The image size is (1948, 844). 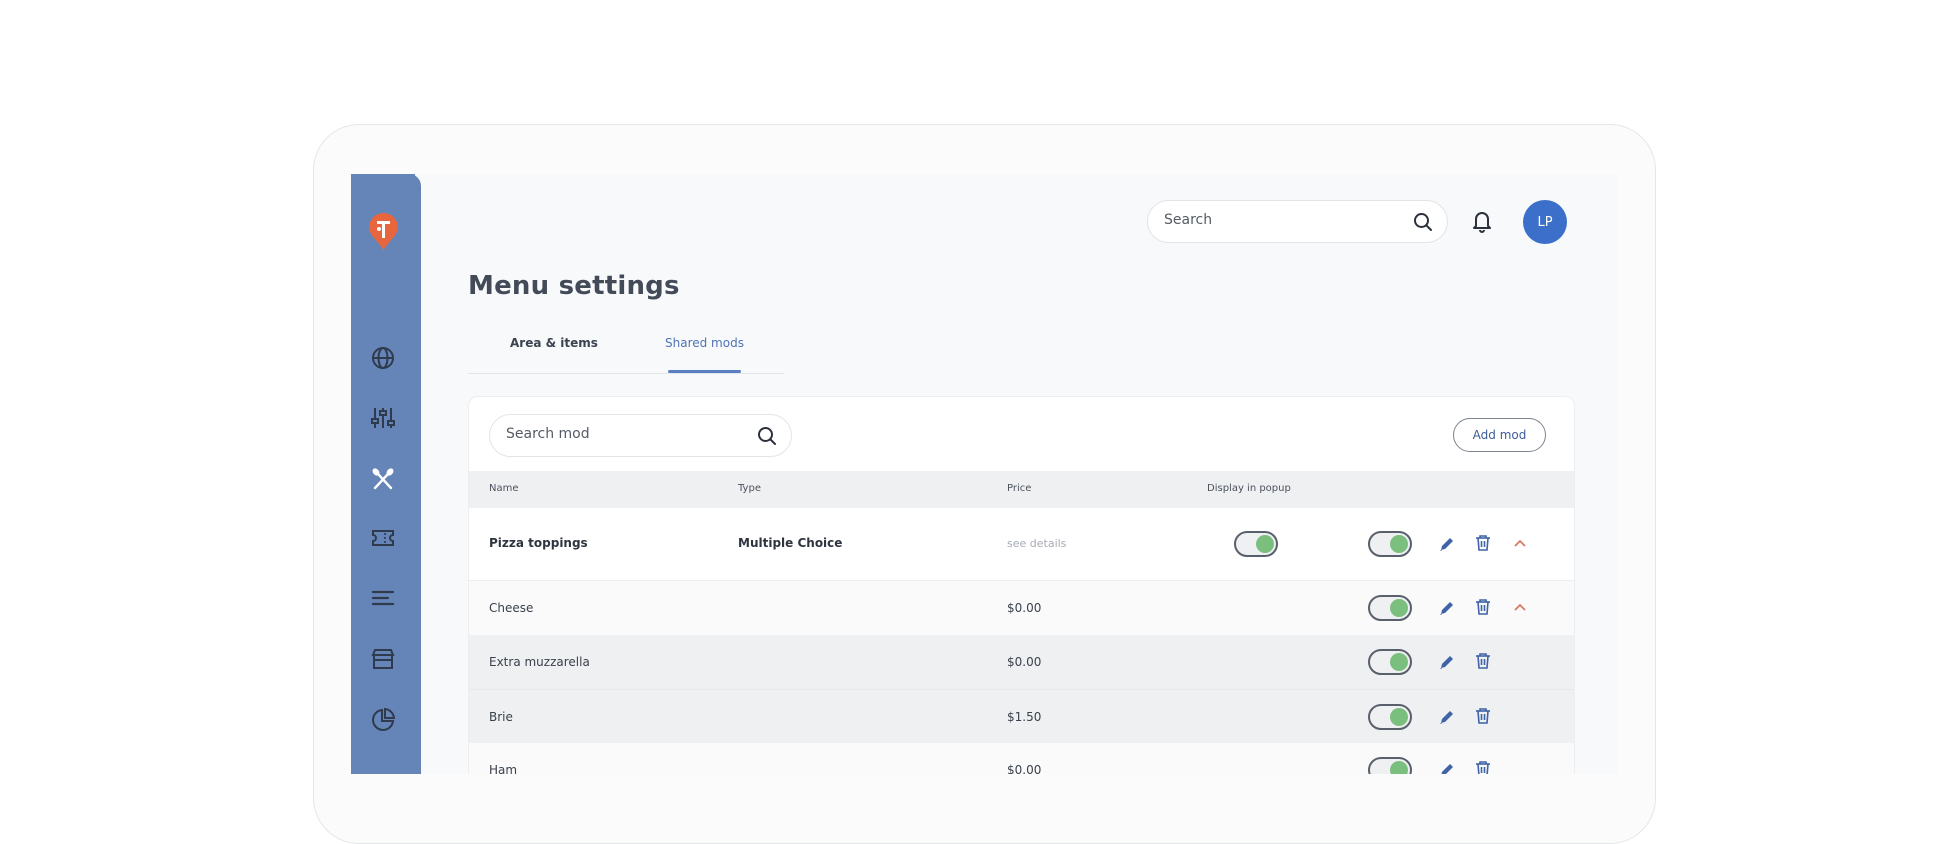 What do you see at coordinates (383, 418) in the screenshot?
I see `sliders-icon` at bounding box center [383, 418].